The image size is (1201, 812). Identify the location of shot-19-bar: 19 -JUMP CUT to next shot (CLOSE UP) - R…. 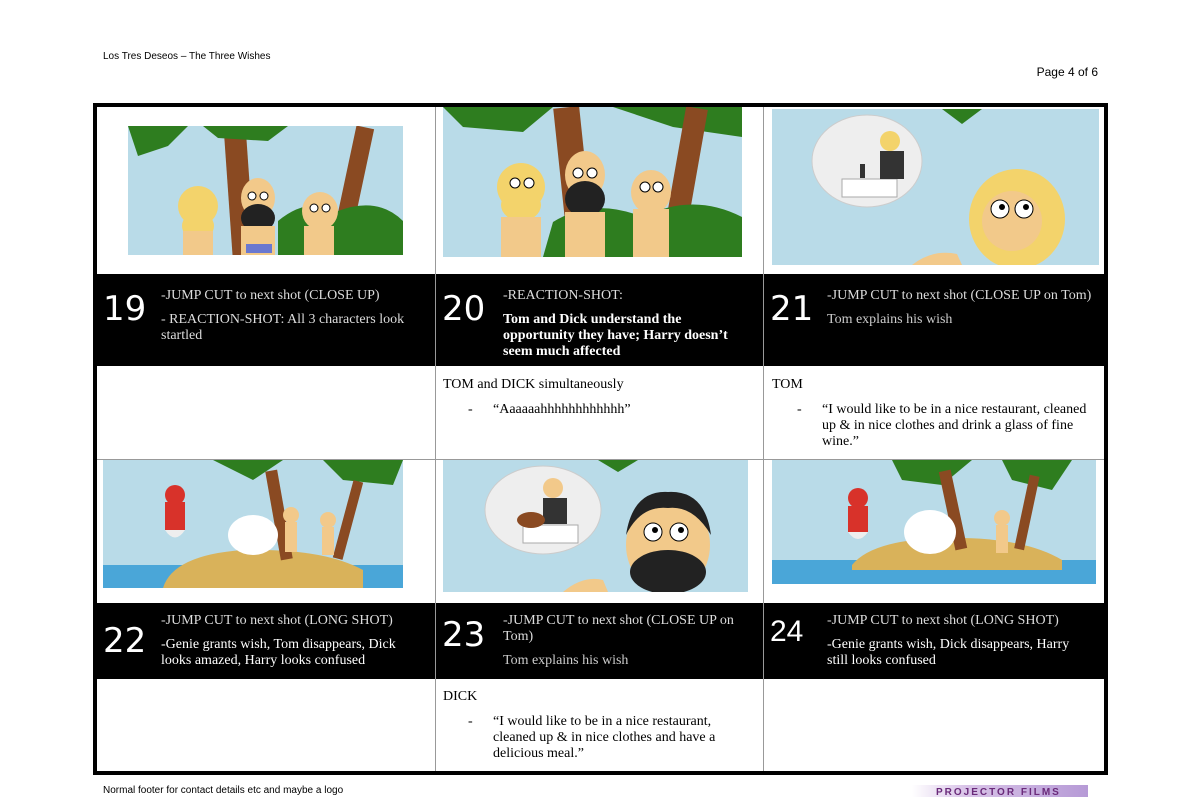
(266, 320).